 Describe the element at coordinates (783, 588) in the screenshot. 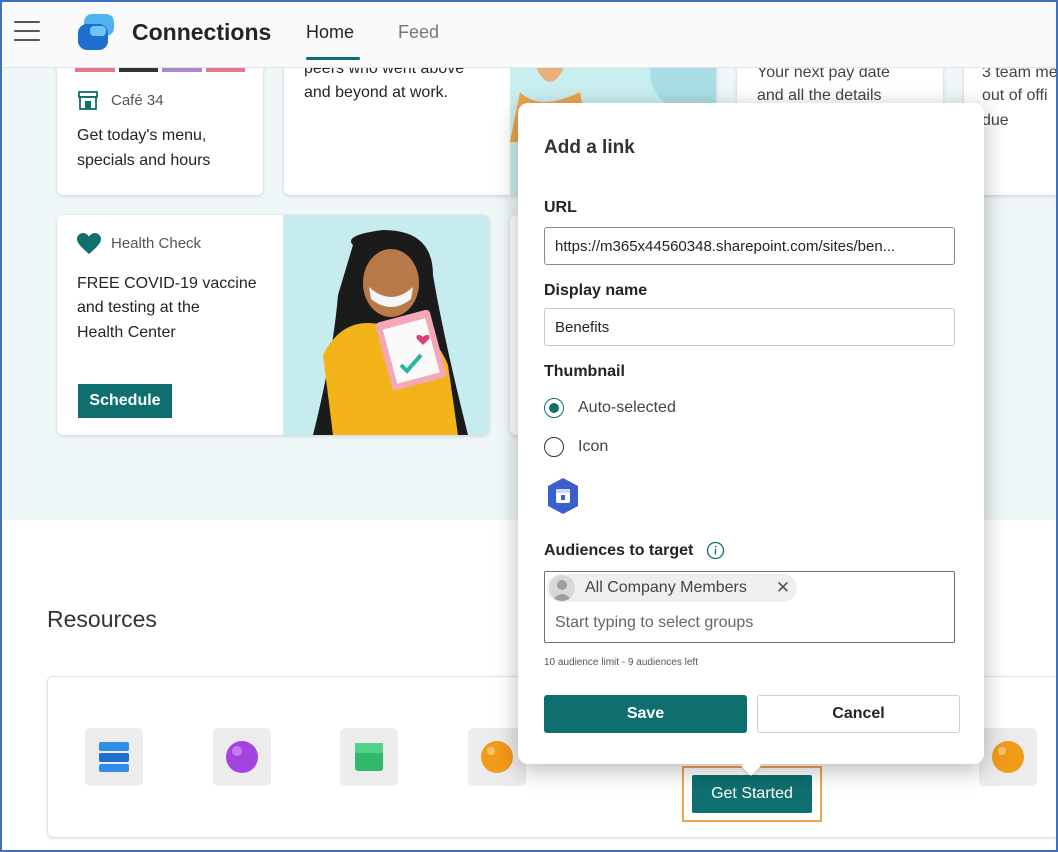

I see `close-icon: ✕` at that location.